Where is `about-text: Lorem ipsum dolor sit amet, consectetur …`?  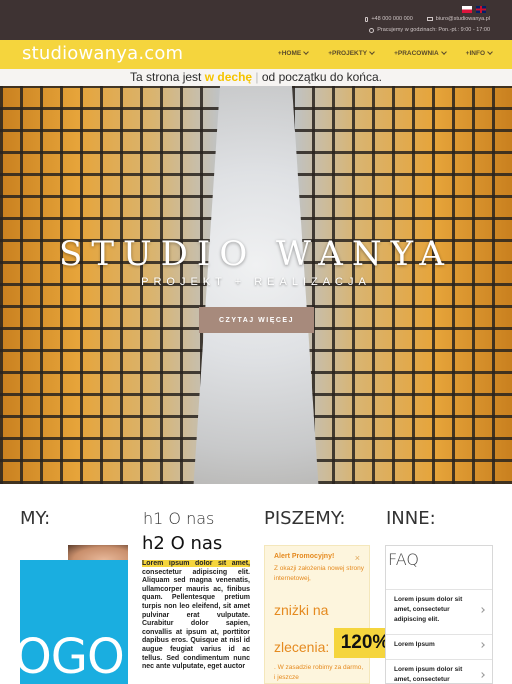
about-text: Lorem ipsum dolor sit amet, consectetur … is located at coordinates (196, 622).